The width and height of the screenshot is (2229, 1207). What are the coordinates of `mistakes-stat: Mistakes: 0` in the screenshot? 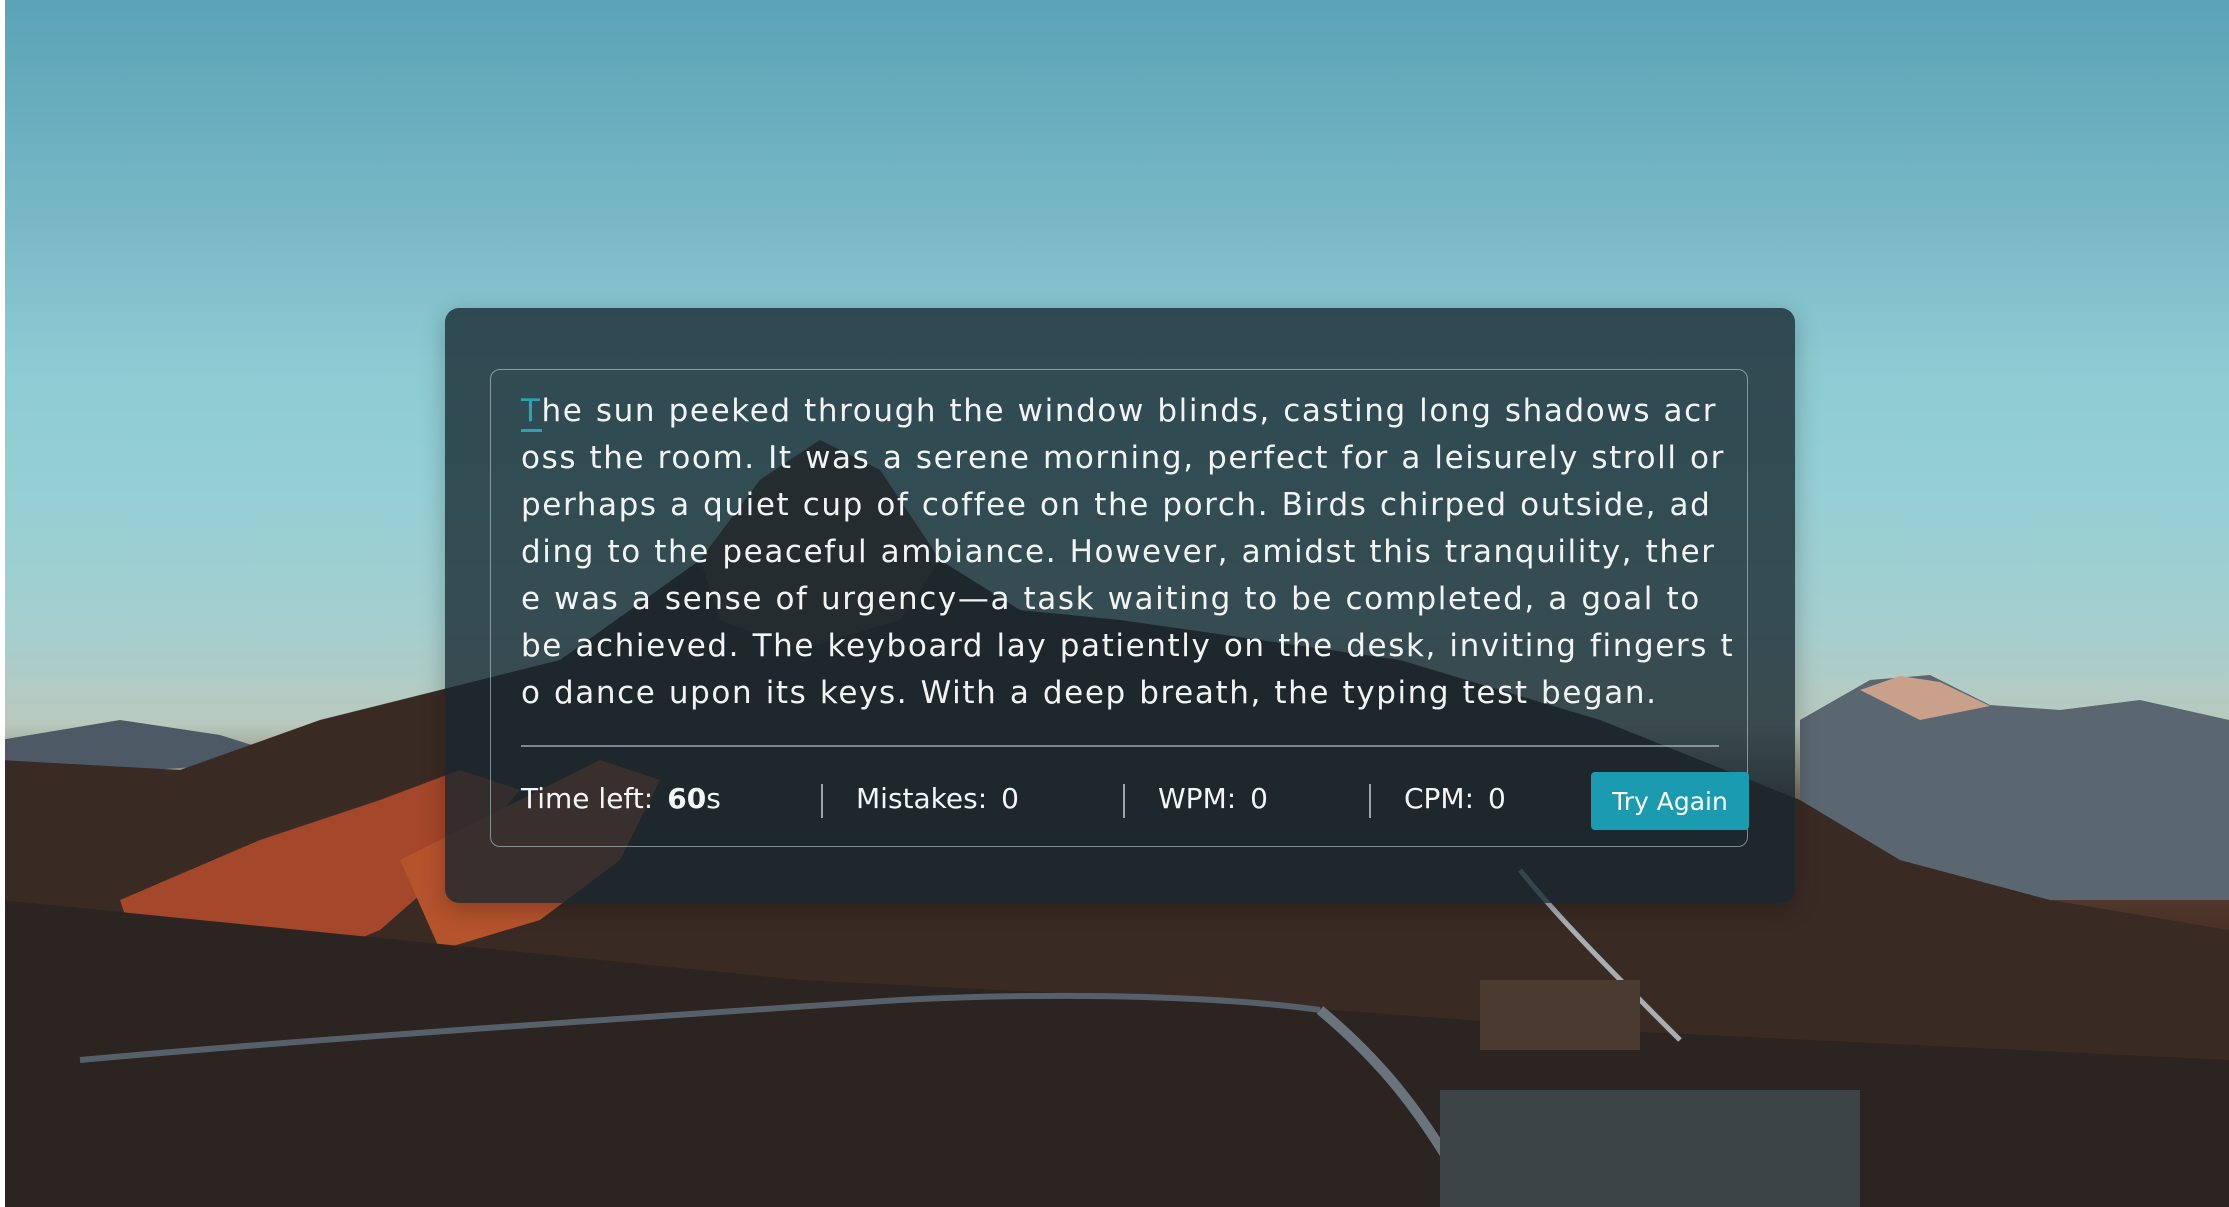 It's located at (937, 798).